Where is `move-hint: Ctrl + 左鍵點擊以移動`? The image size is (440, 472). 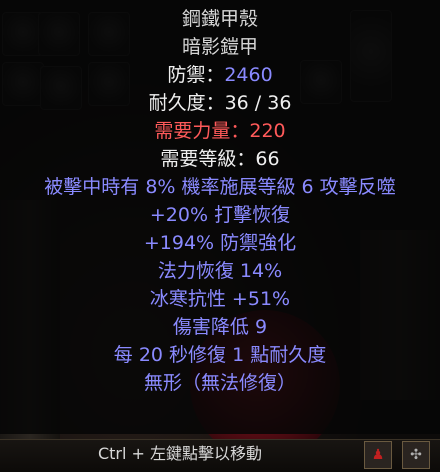 move-hint: Ctrl + 左鍵點擊以移動 is located at coordinates (180, 453).